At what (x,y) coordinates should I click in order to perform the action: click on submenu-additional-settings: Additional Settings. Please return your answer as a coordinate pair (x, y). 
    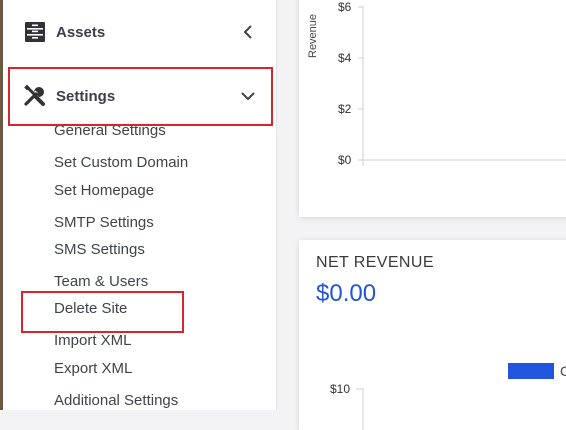
    Looking at the image, I should click on (116, 400).